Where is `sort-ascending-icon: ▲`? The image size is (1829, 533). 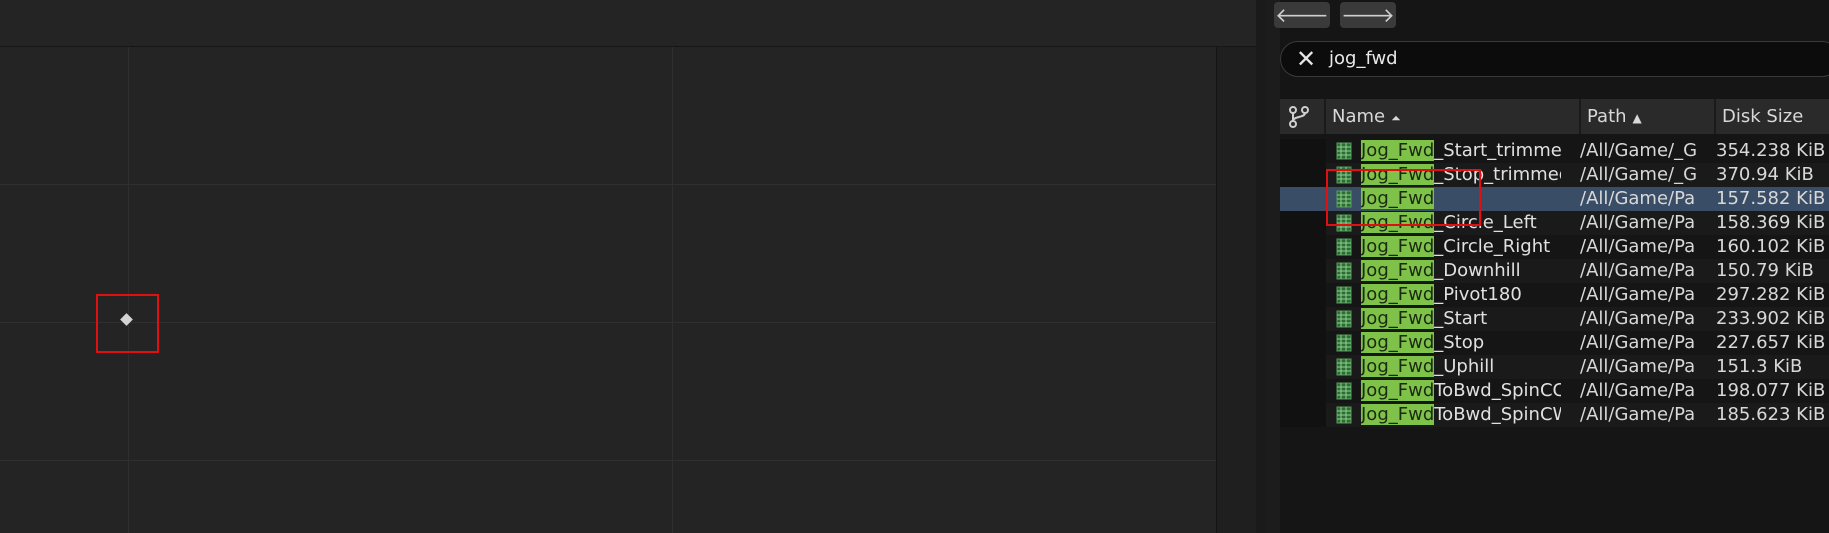 sort-ascending-icon: ▲ is located at coordinates (1637, 118).